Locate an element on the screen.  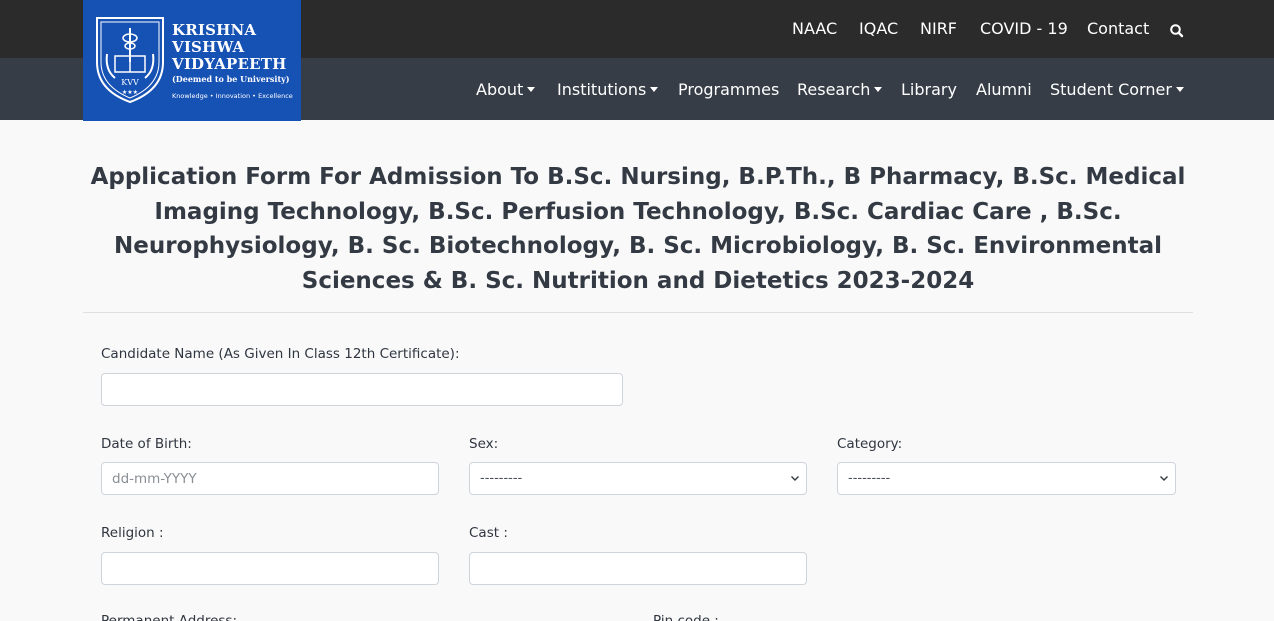
brand-deemed: (Deemed to be University) is located at coordinates (231, 79).